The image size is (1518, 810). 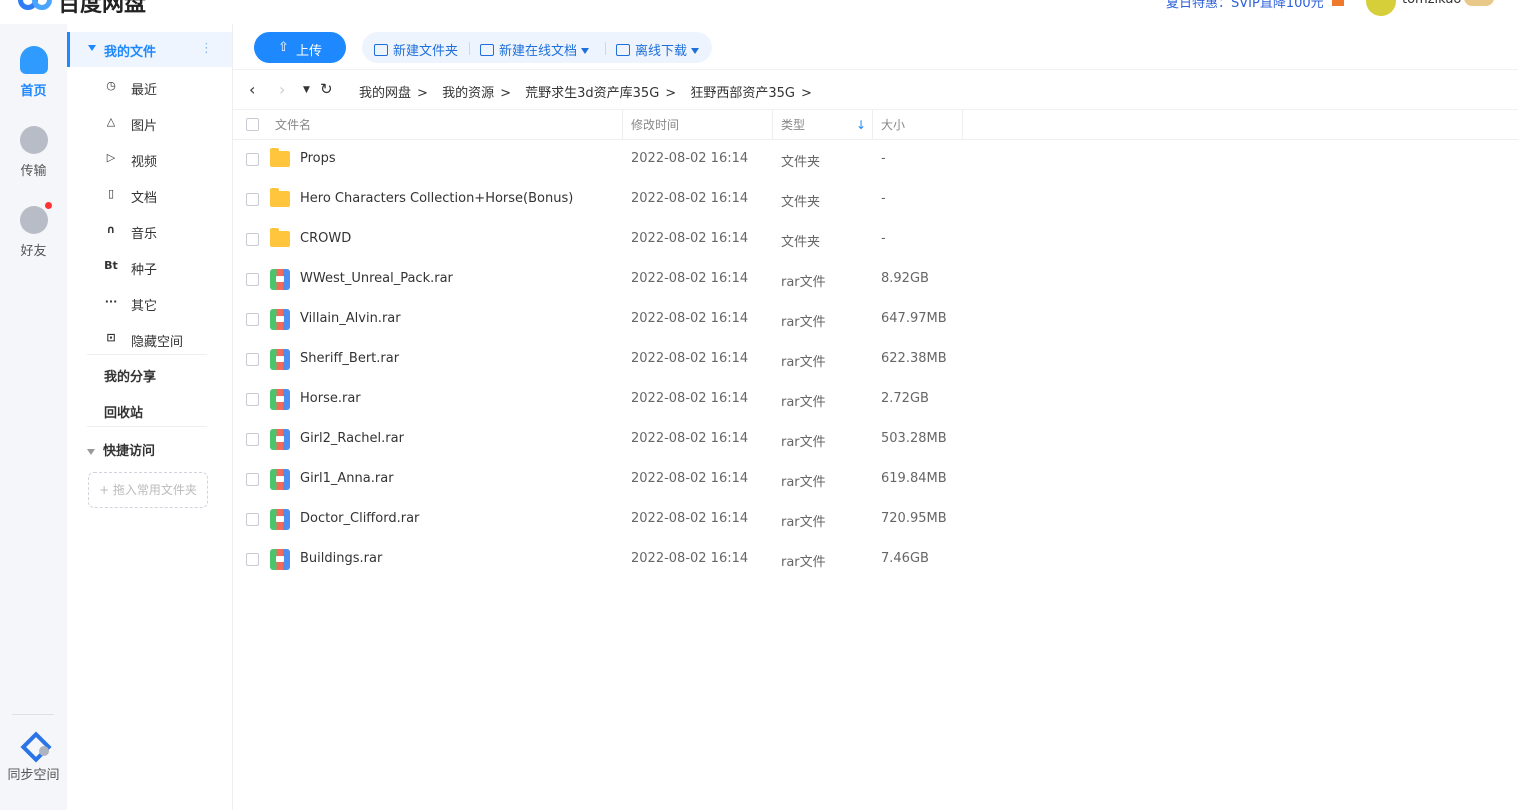 I want to click on file-name: Buildings.rar, so click(x=341, y=558).